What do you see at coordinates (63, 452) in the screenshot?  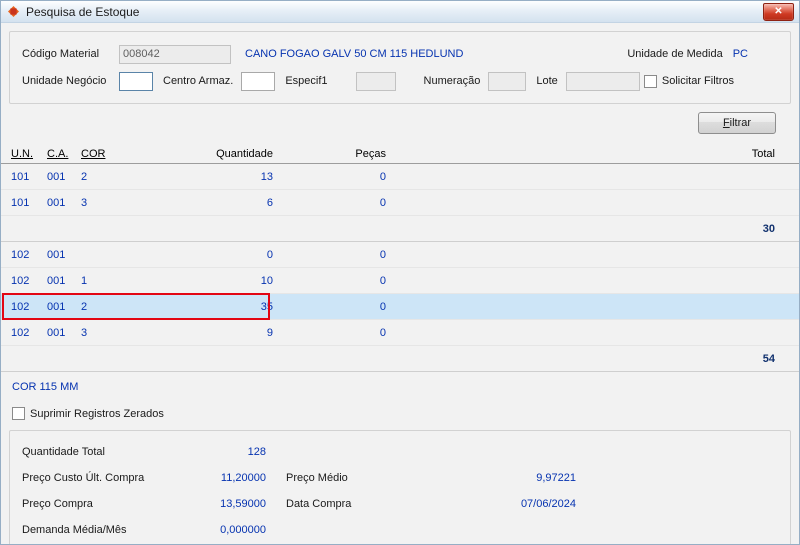 I see `quantidade-total-label: Quantidade Total` at bounding box center [63, 452].